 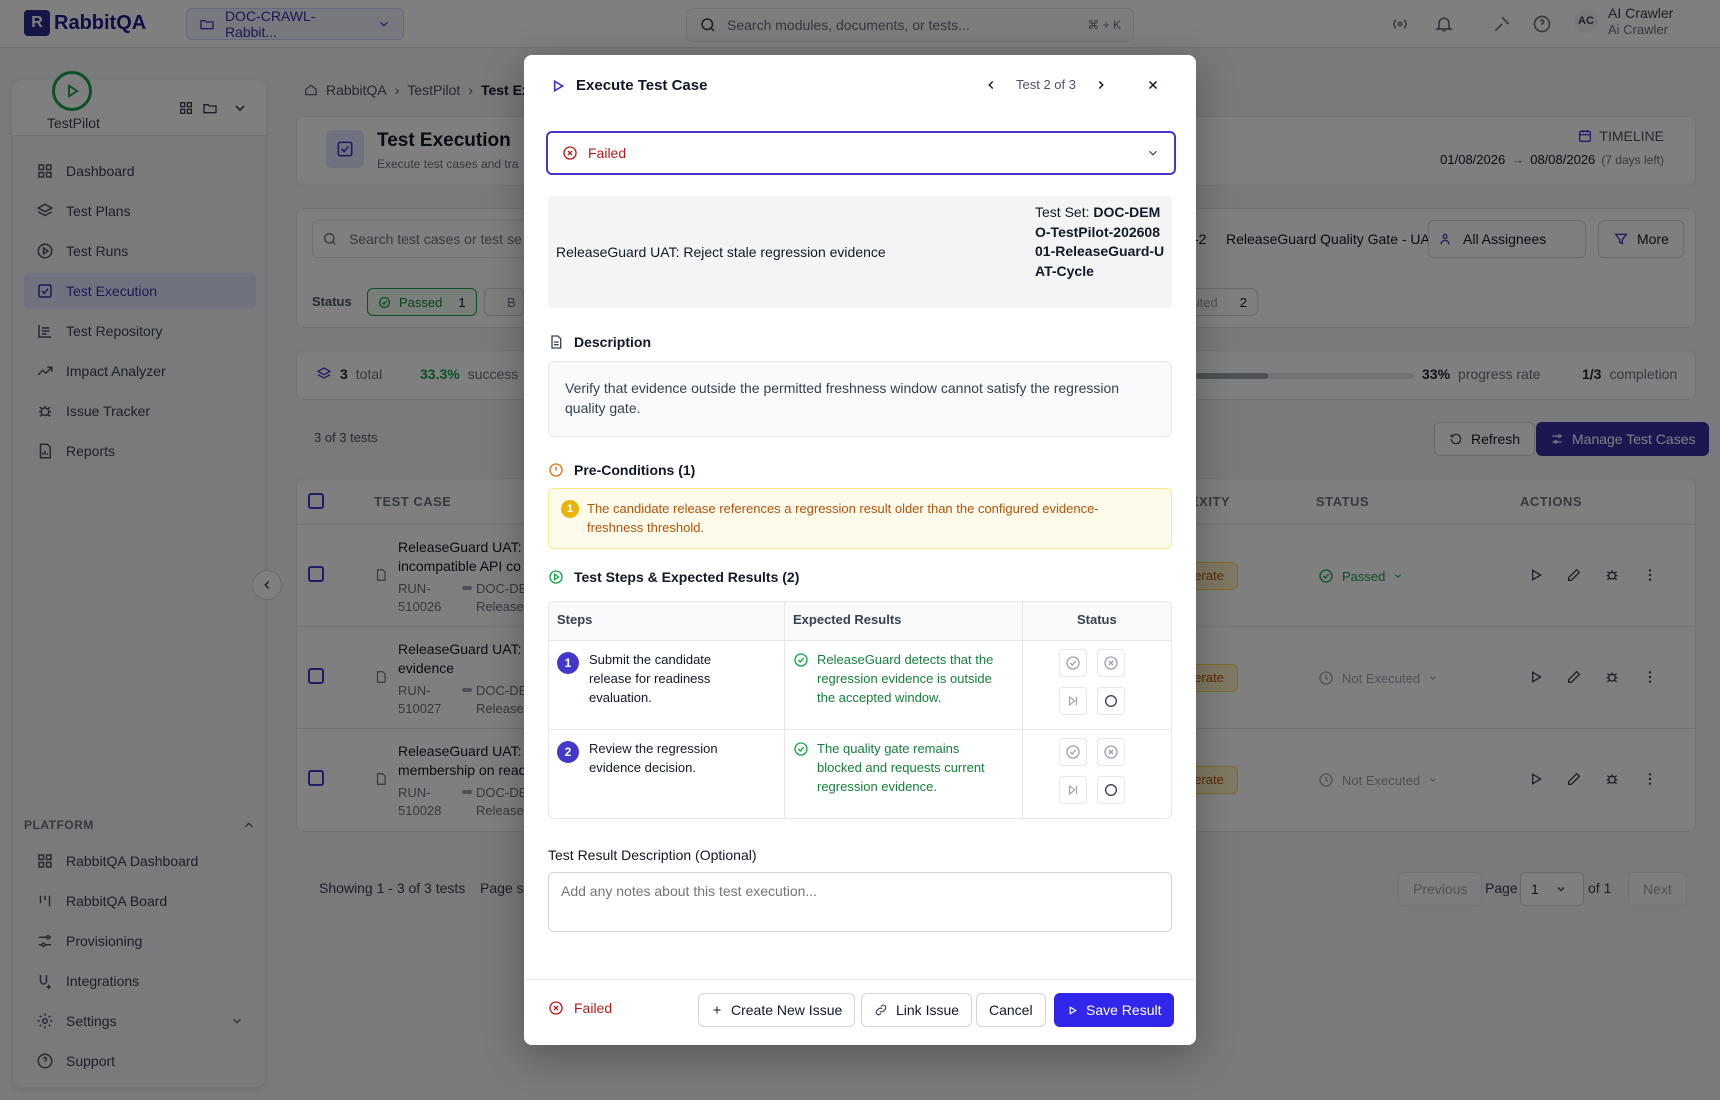 I want to click on step-text: Review the regression evidence decision., so click(x=653, y=758).